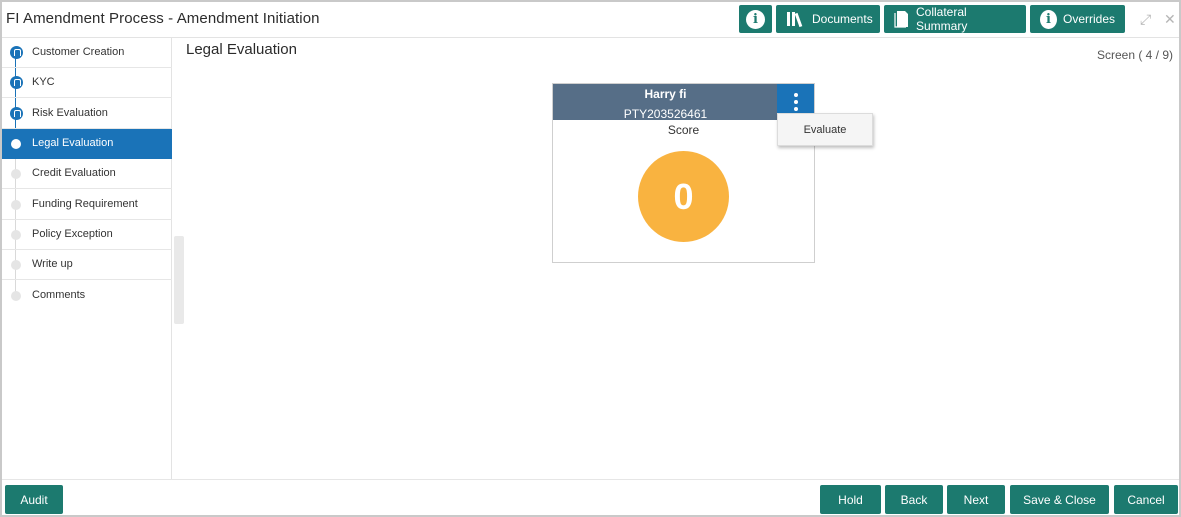 The height and width of the screenshot is (517, 1181). What do you see at coordinates (914, 499) in the screenshot?
I see `back-button: Back` at bounding box center [914, 499].